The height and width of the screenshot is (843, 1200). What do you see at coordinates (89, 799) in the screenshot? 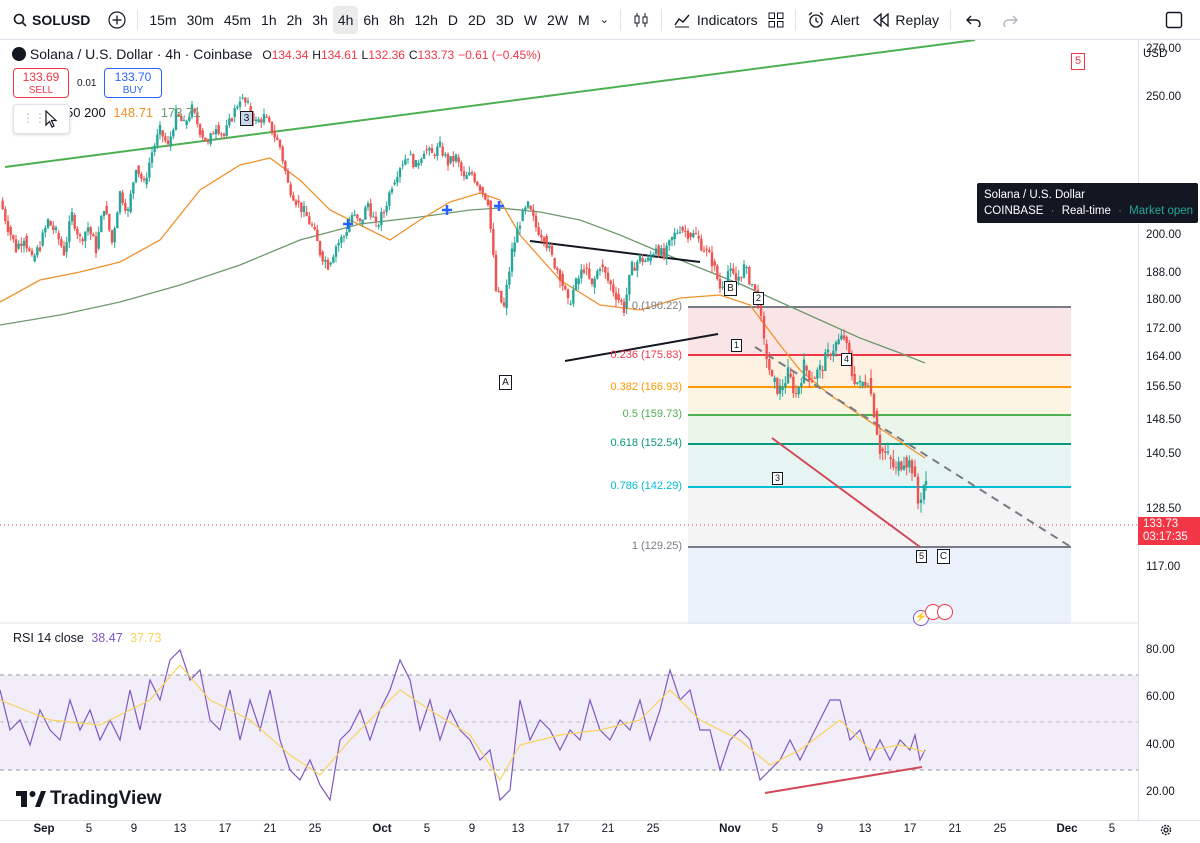
I see `tradingview-logo: TradingView` at bounding box center [89, 799].